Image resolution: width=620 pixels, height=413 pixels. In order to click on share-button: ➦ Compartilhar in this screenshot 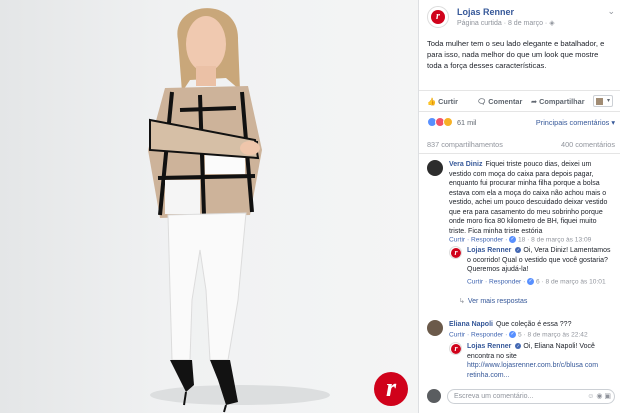, I will do `click(558, 101)`.